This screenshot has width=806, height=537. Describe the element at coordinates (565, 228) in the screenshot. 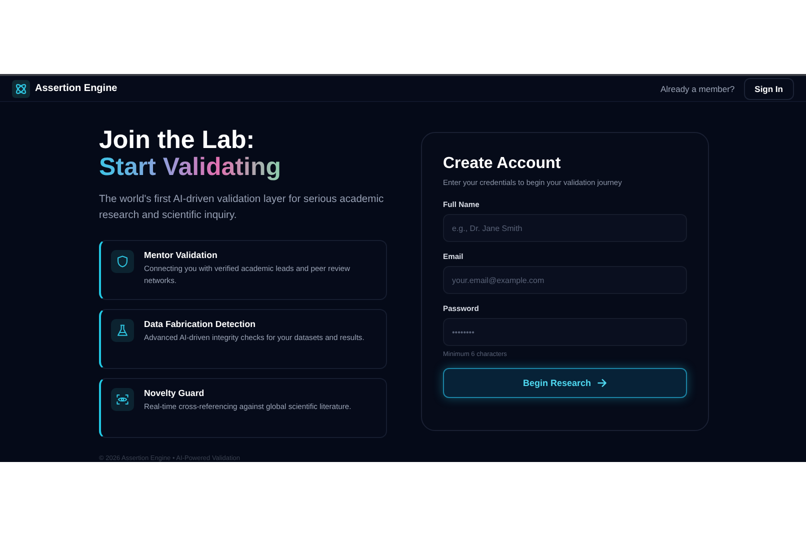

I see `input-field: e.g., Dr. Jane Smith` at that location.